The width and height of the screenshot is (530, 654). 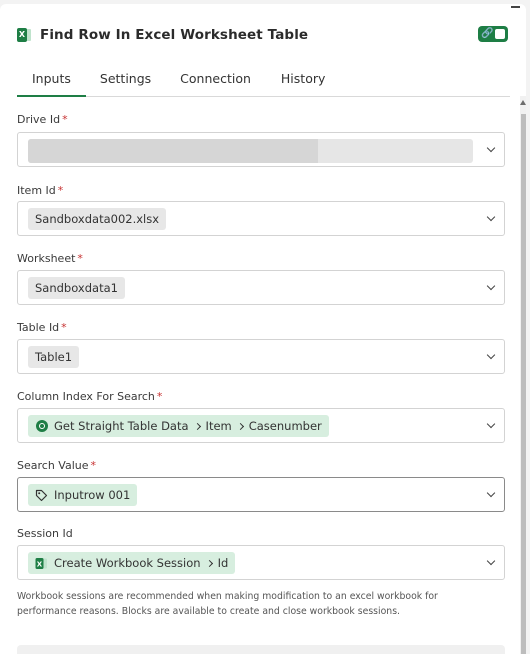 I want to click on worksheet-select: Sandboxdata1, so click(x=261, y=287).